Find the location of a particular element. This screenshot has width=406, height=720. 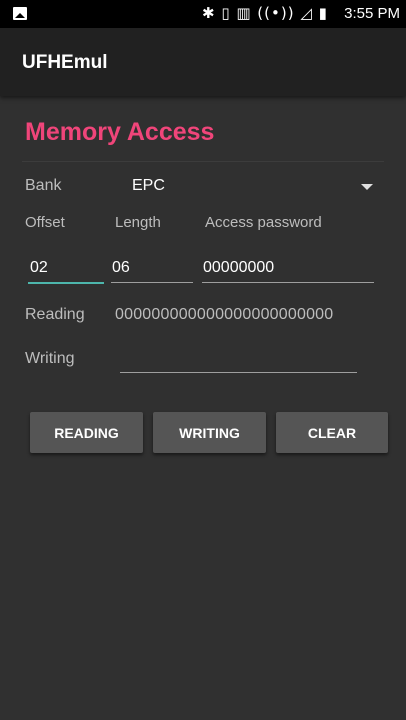

access-password-input is located at coordinates (288, 268).